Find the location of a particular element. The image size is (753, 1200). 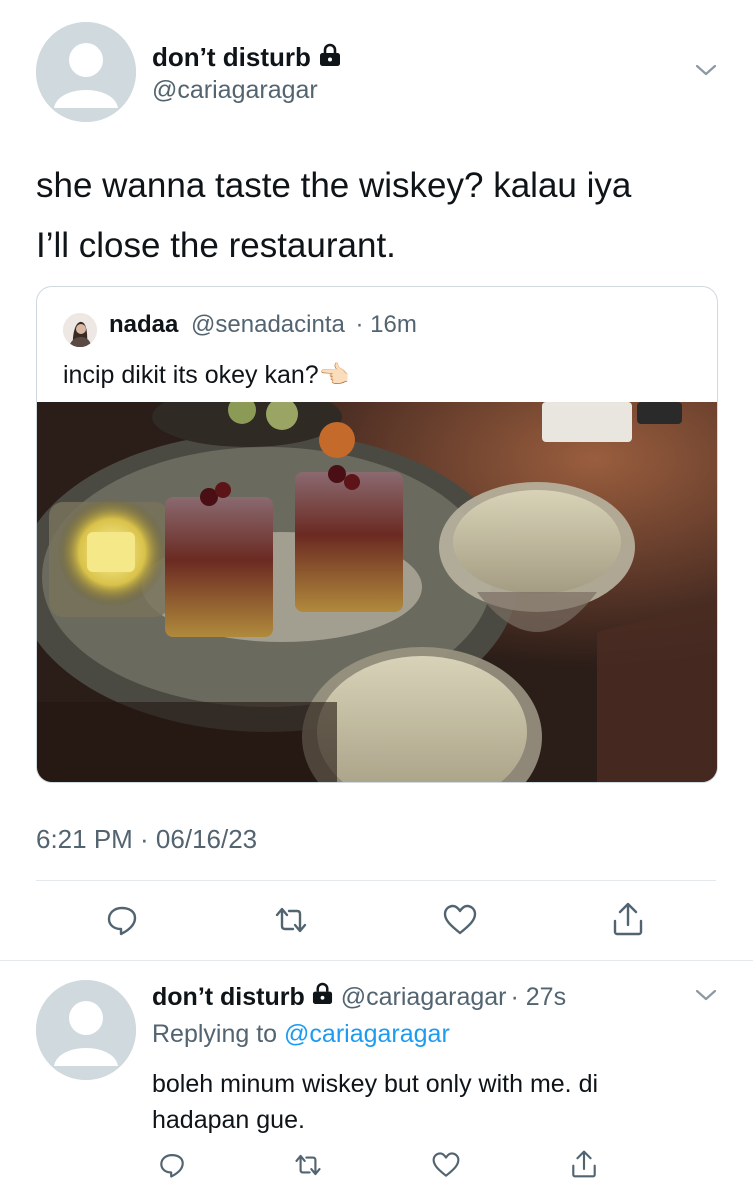

author-name-row: don’t disturb is located at coordinates (246, 57).